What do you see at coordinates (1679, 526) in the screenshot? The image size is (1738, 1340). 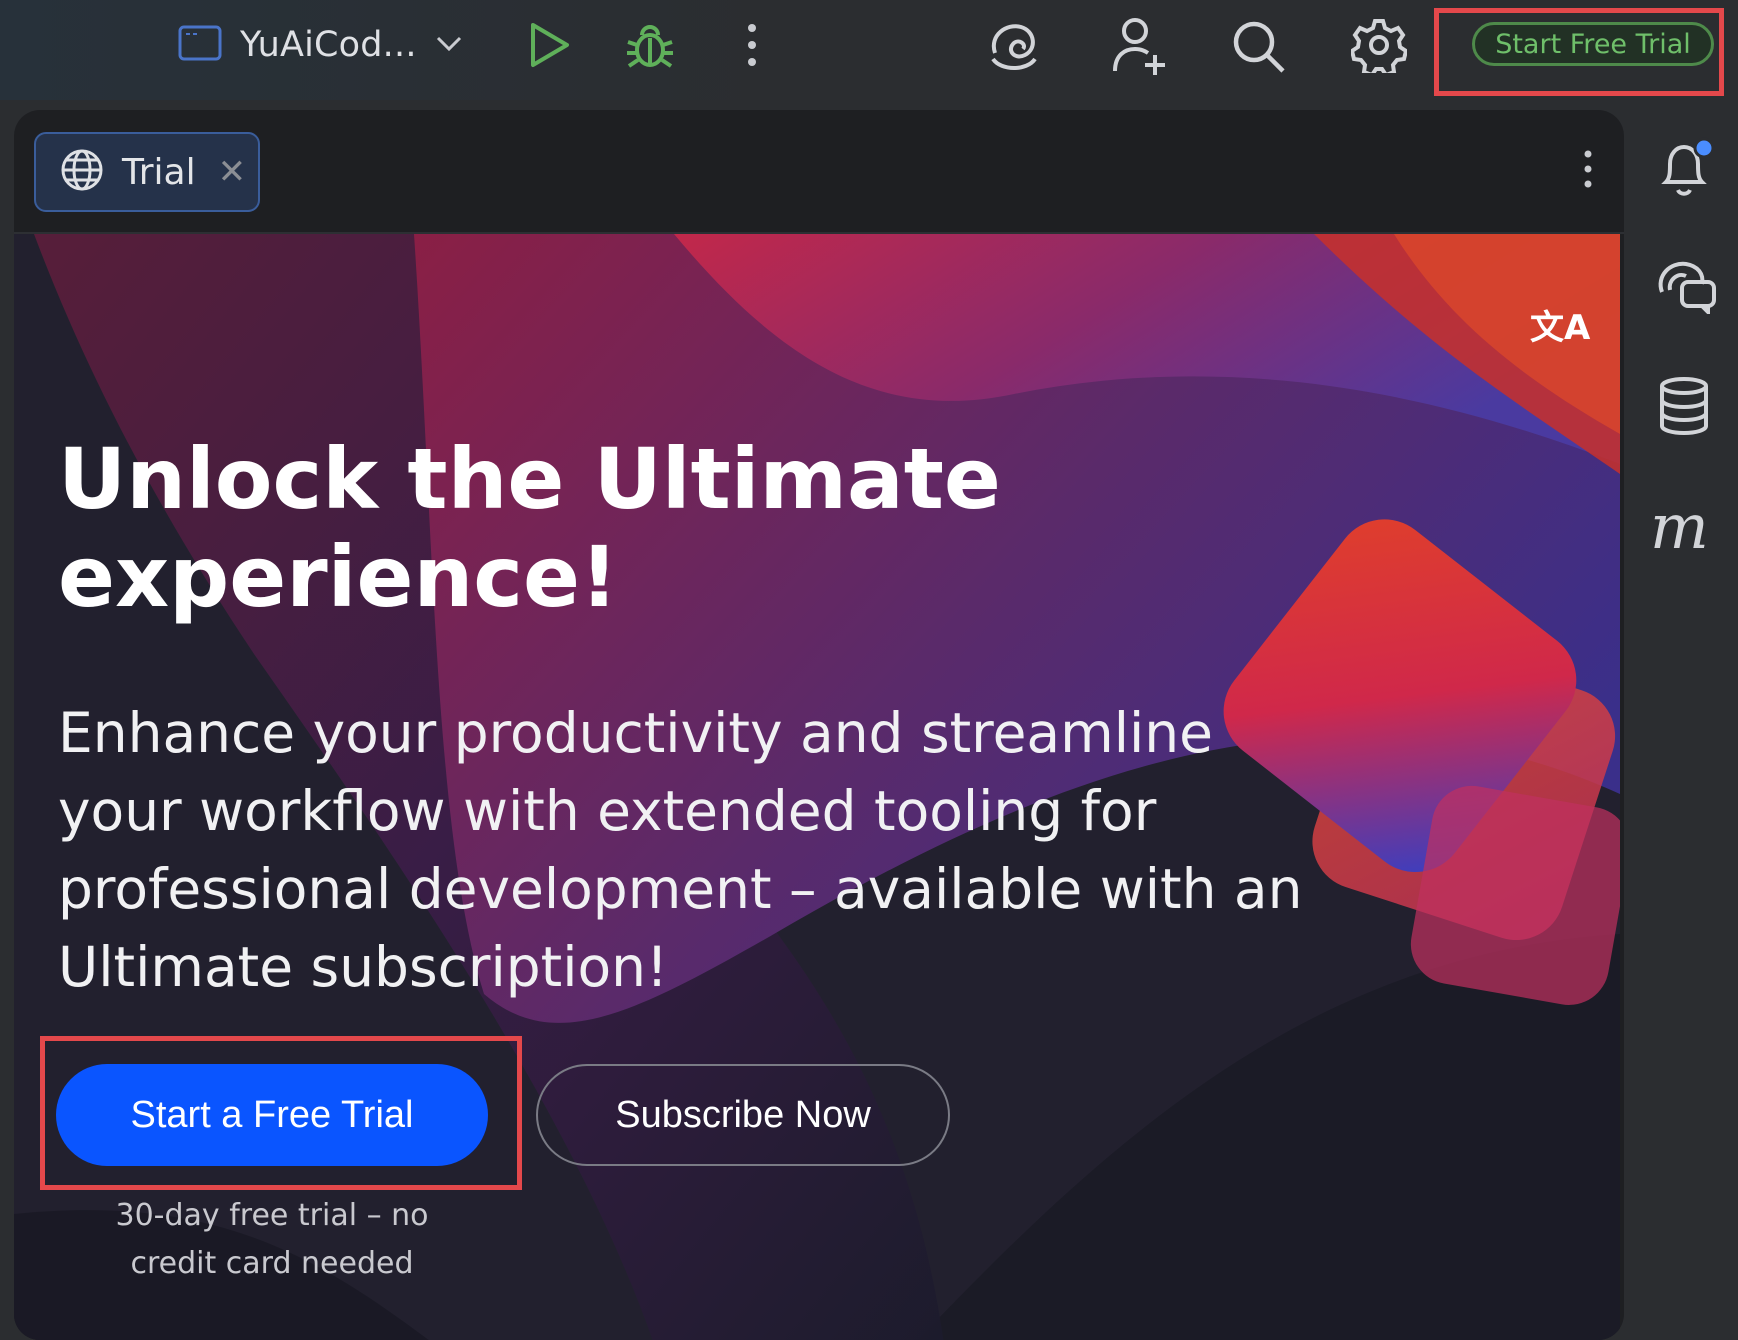 I see `m-plugin-icon: m` at bounding box center [1679, 526].